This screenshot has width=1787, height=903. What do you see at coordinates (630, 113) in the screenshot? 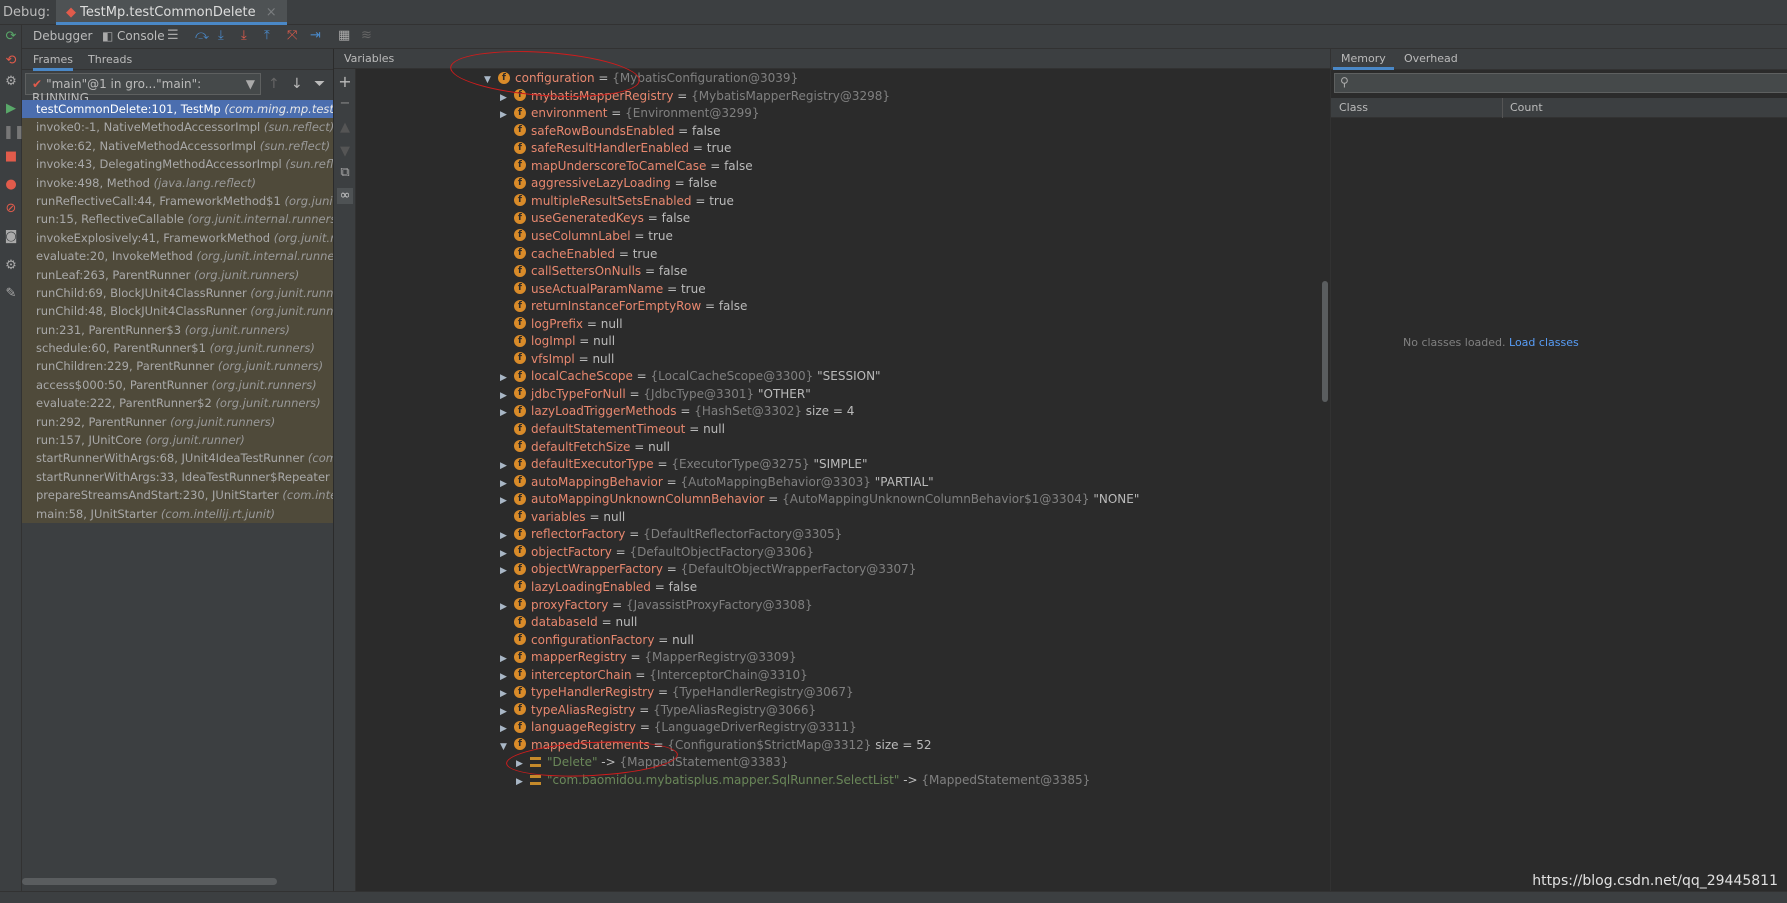
I see `variable-row: ▶ f environment = {Environment@3299}` at bounding box center [630, 113].